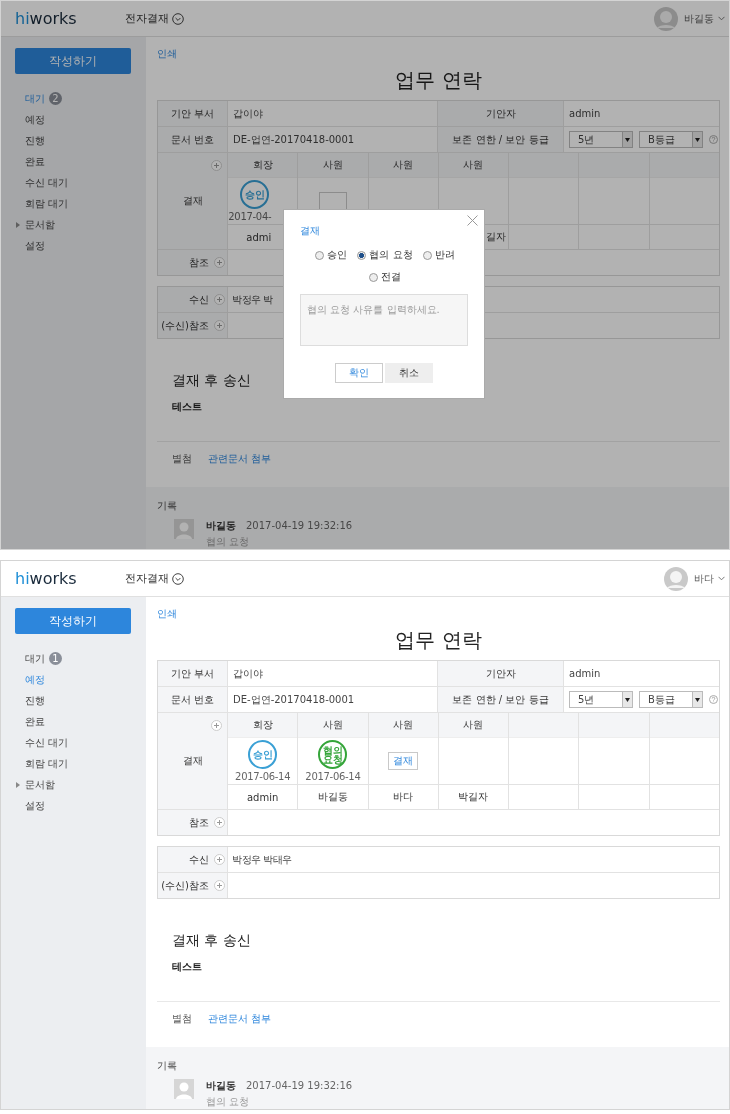 The image size is (730, 1114). Describe the element at coordinates (721, 578) in the screenshot. I see `caret-down-icon` at that location.